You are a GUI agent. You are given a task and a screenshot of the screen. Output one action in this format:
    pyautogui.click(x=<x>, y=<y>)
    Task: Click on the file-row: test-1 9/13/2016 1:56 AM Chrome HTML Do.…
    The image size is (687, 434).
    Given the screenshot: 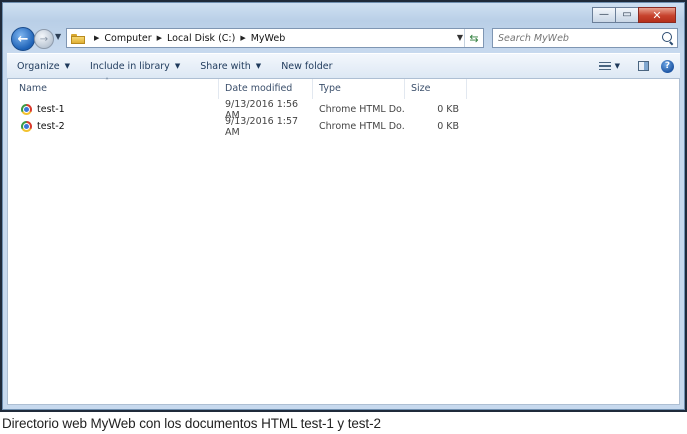 What is the action you would take?
    pyautogui.click(x=343, y=110)
    